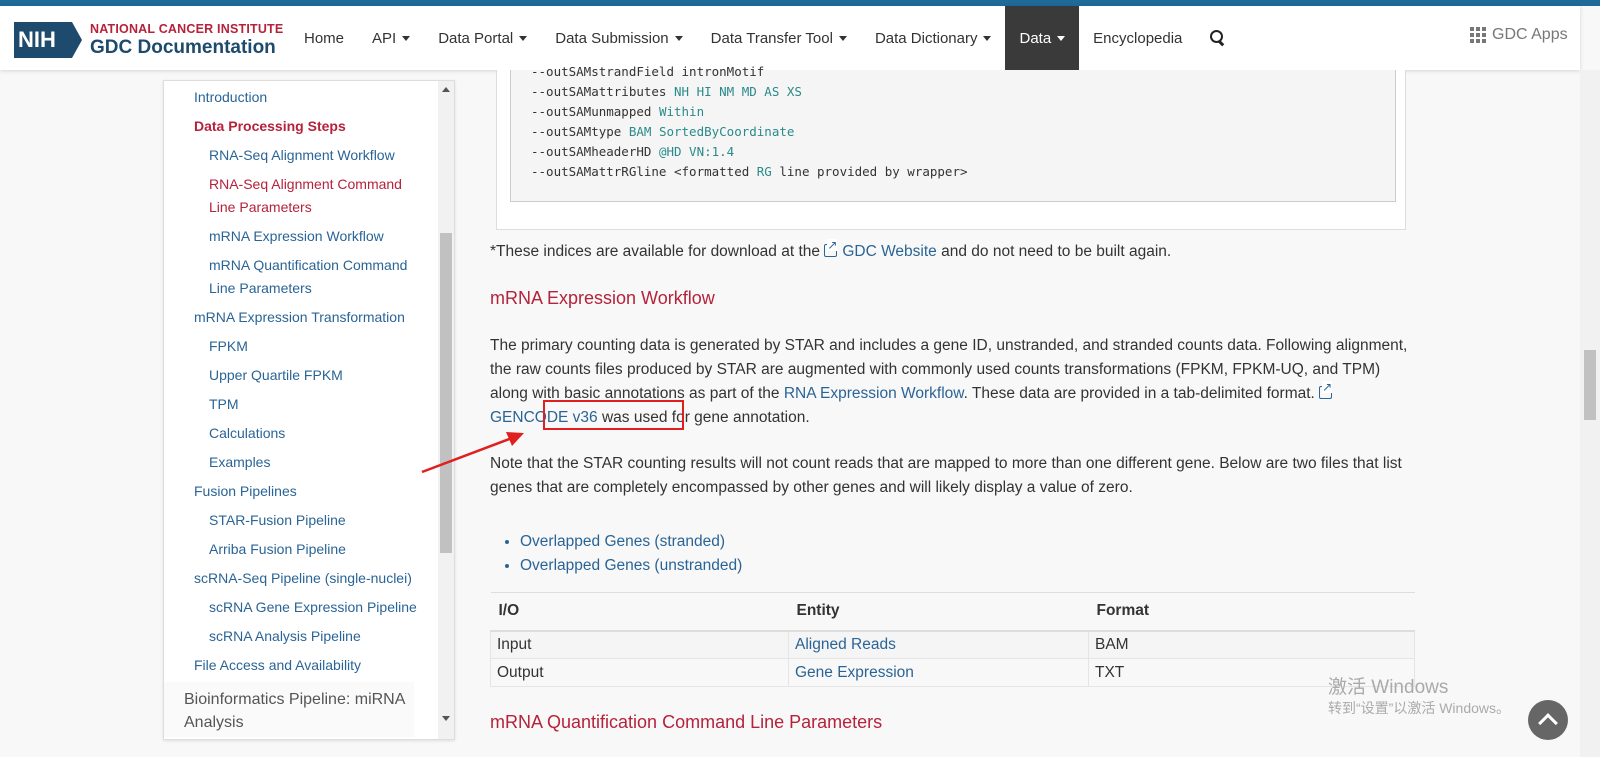 The width and height of the screenshot is (1600, 757). I want to click on nav-label: Data, so click(1035, 38).